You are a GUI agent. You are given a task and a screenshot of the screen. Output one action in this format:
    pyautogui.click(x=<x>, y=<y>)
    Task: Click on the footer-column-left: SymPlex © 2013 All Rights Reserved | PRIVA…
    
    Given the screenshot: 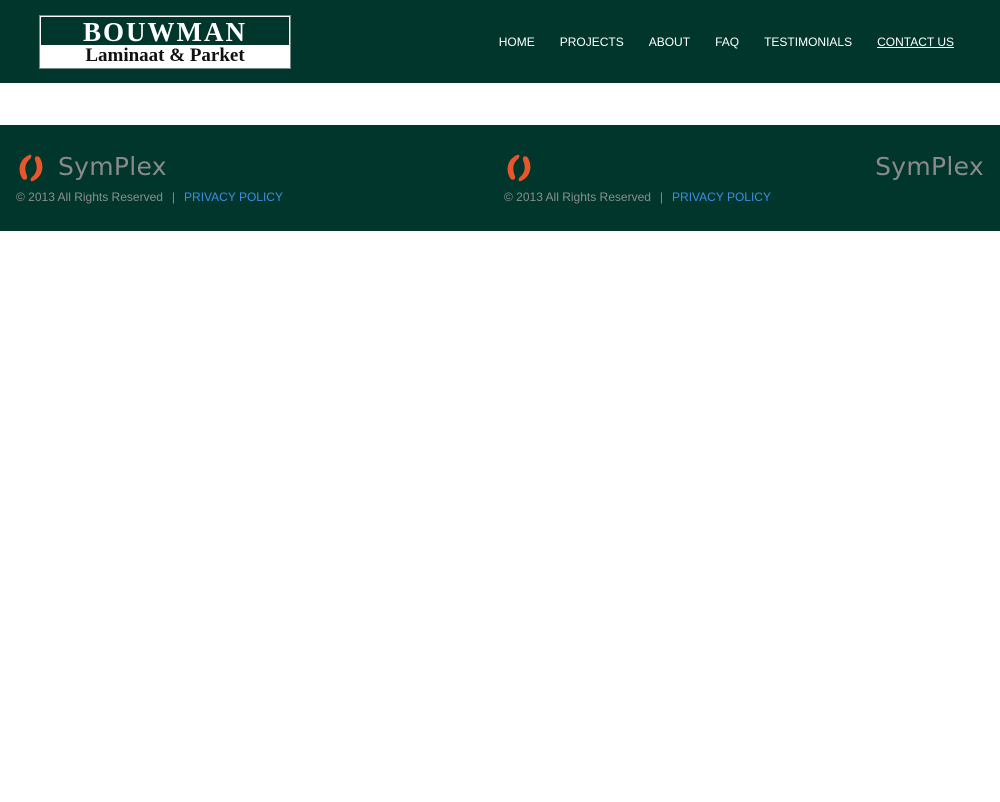 What is the action you would take?
    pyautogui.click(x=251, y=178)
    